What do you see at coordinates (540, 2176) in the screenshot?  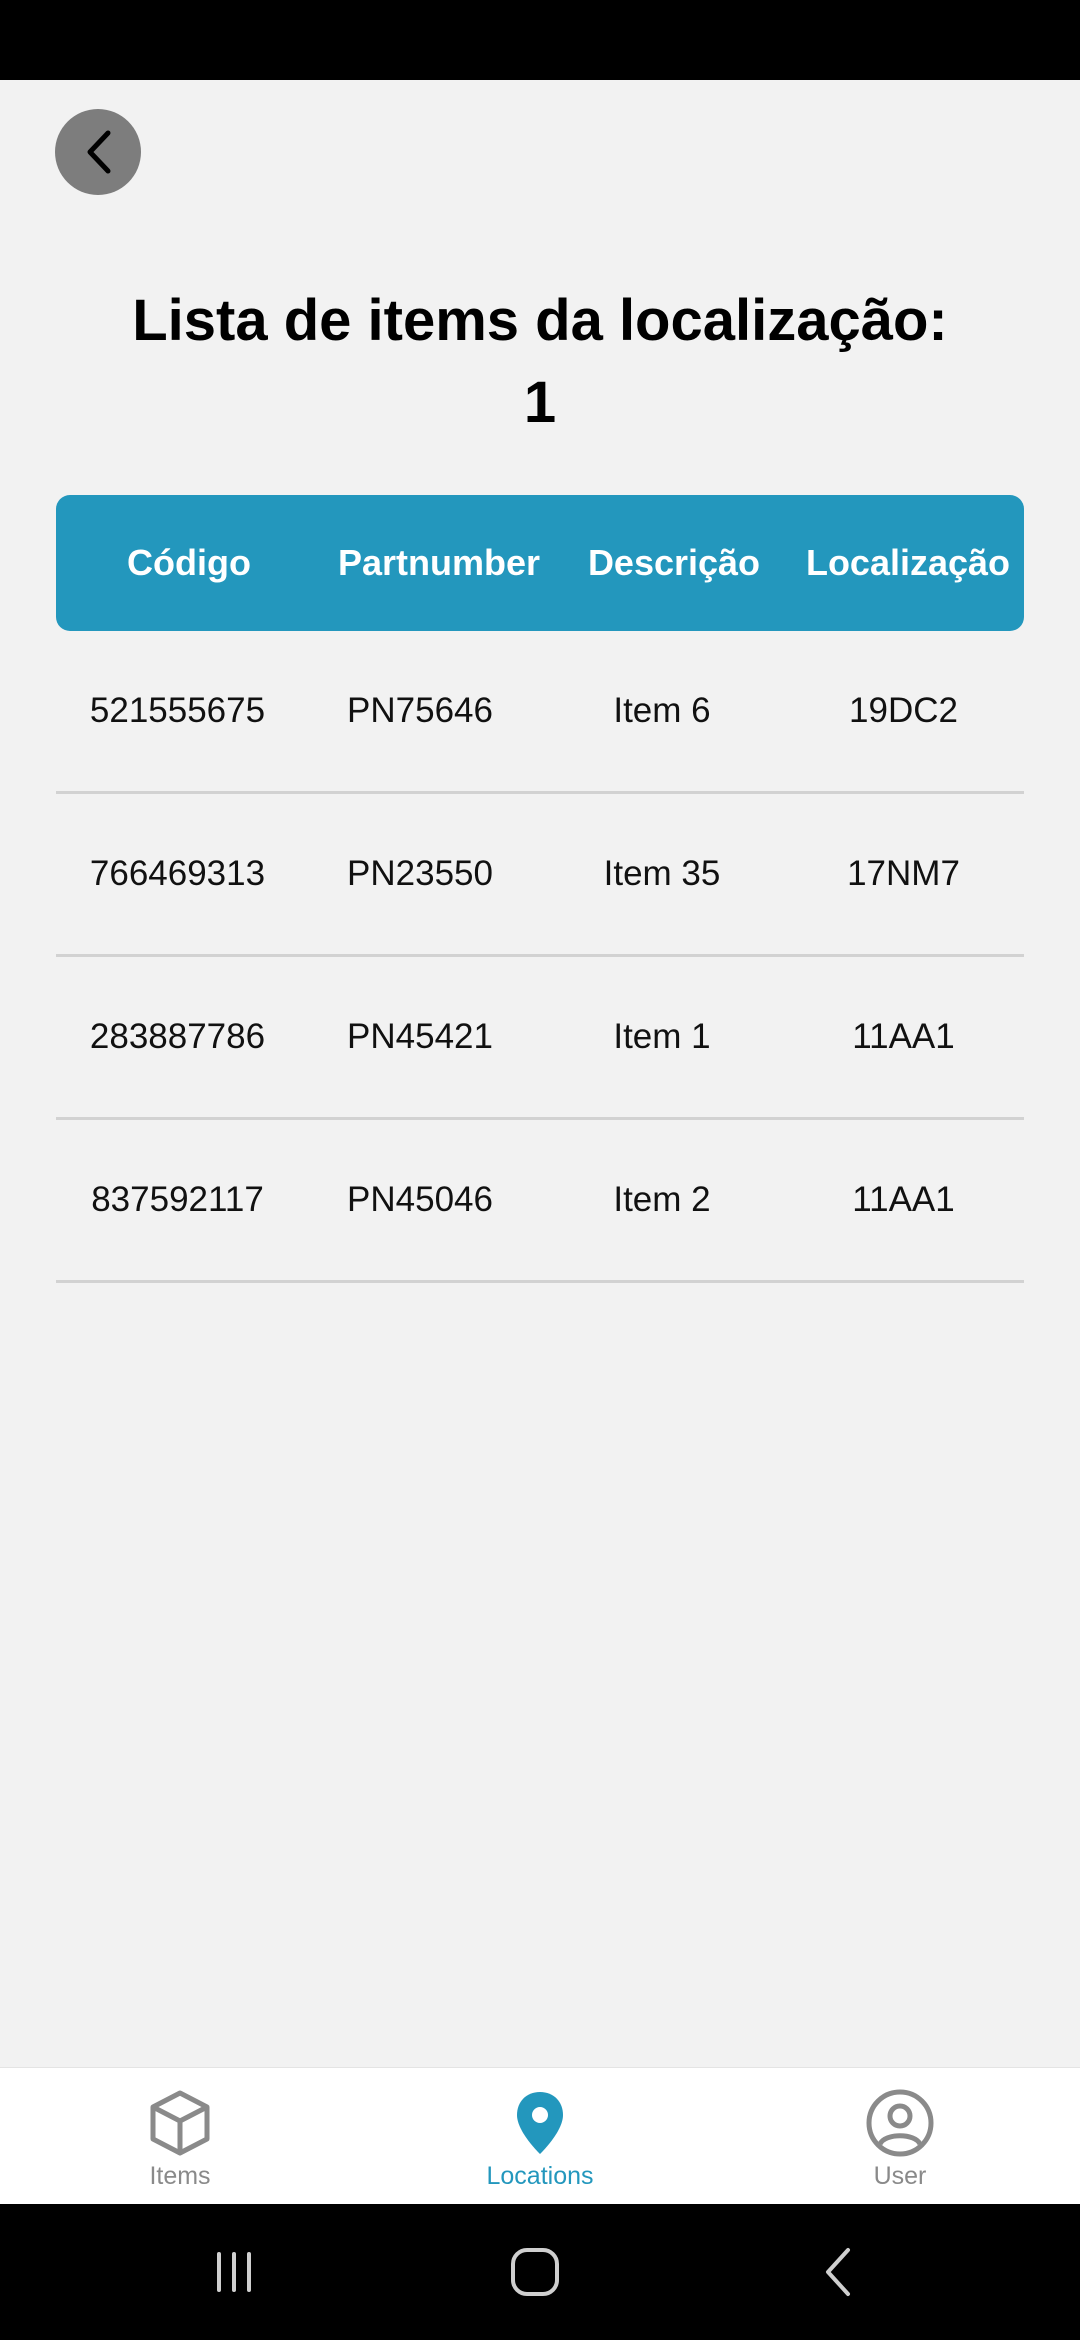 I see `tab-locations-label: Locations` at bounding box center [540, 2176].